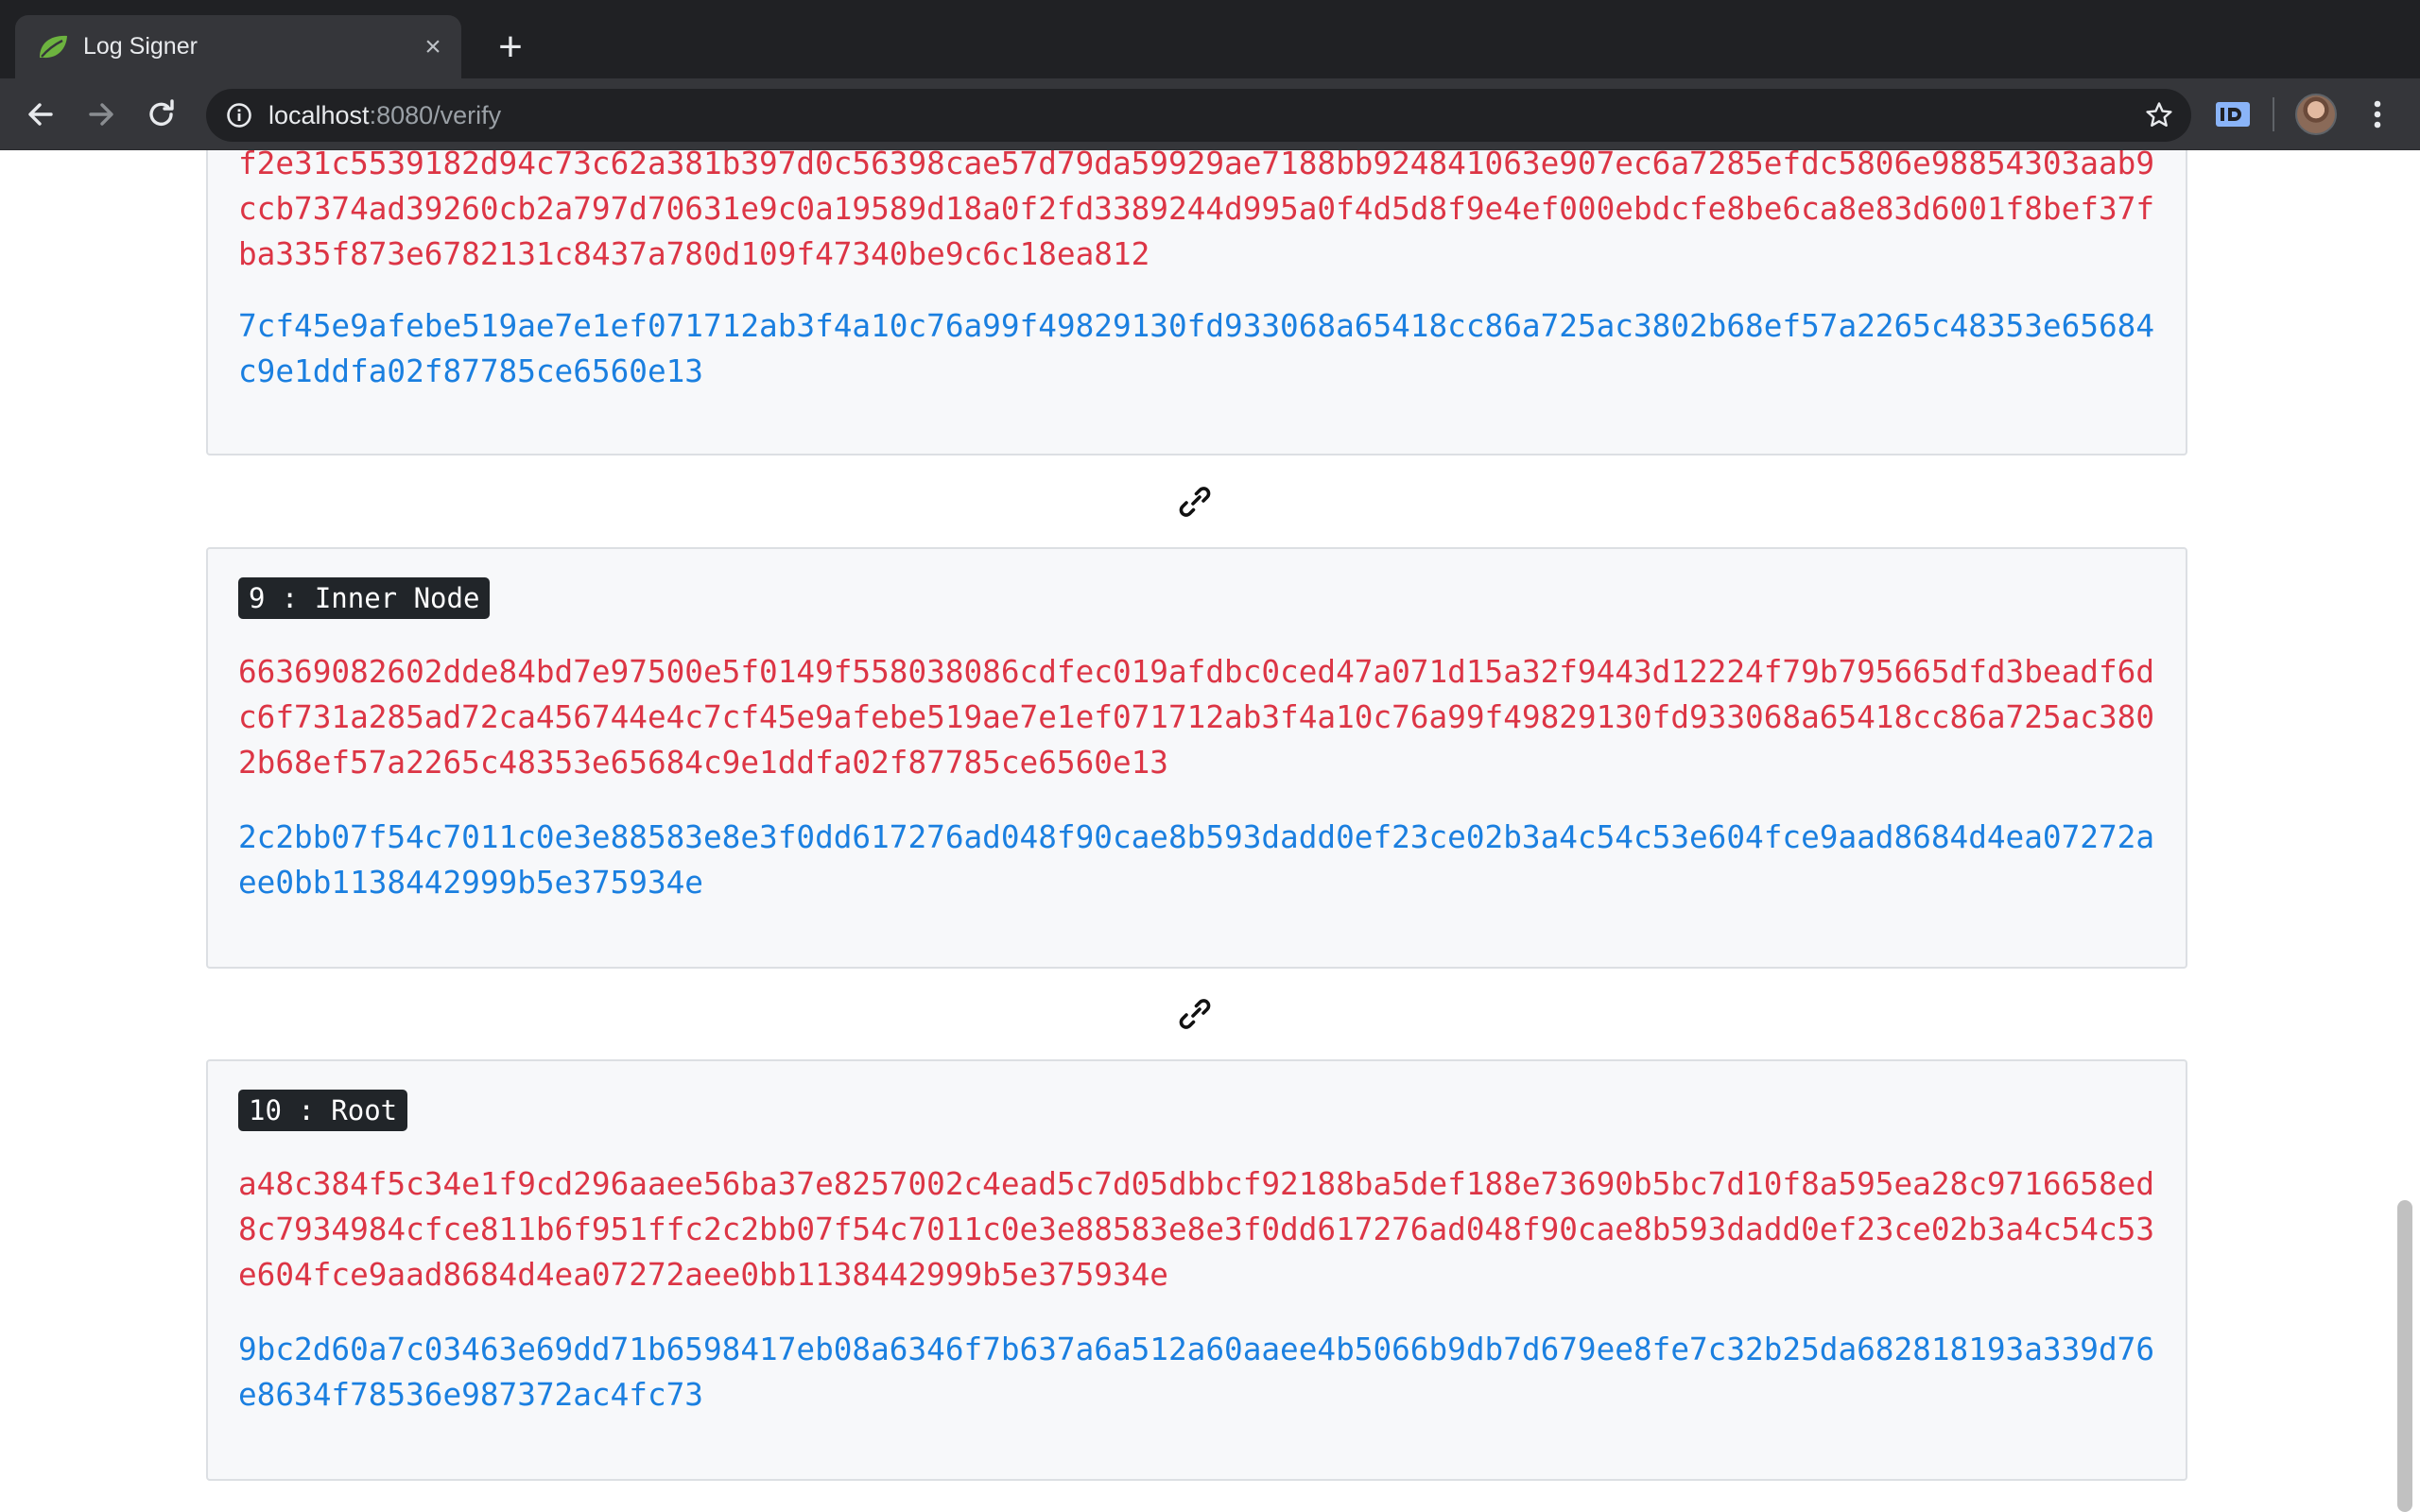  I want to click on forward-icon, so click(101, 114).